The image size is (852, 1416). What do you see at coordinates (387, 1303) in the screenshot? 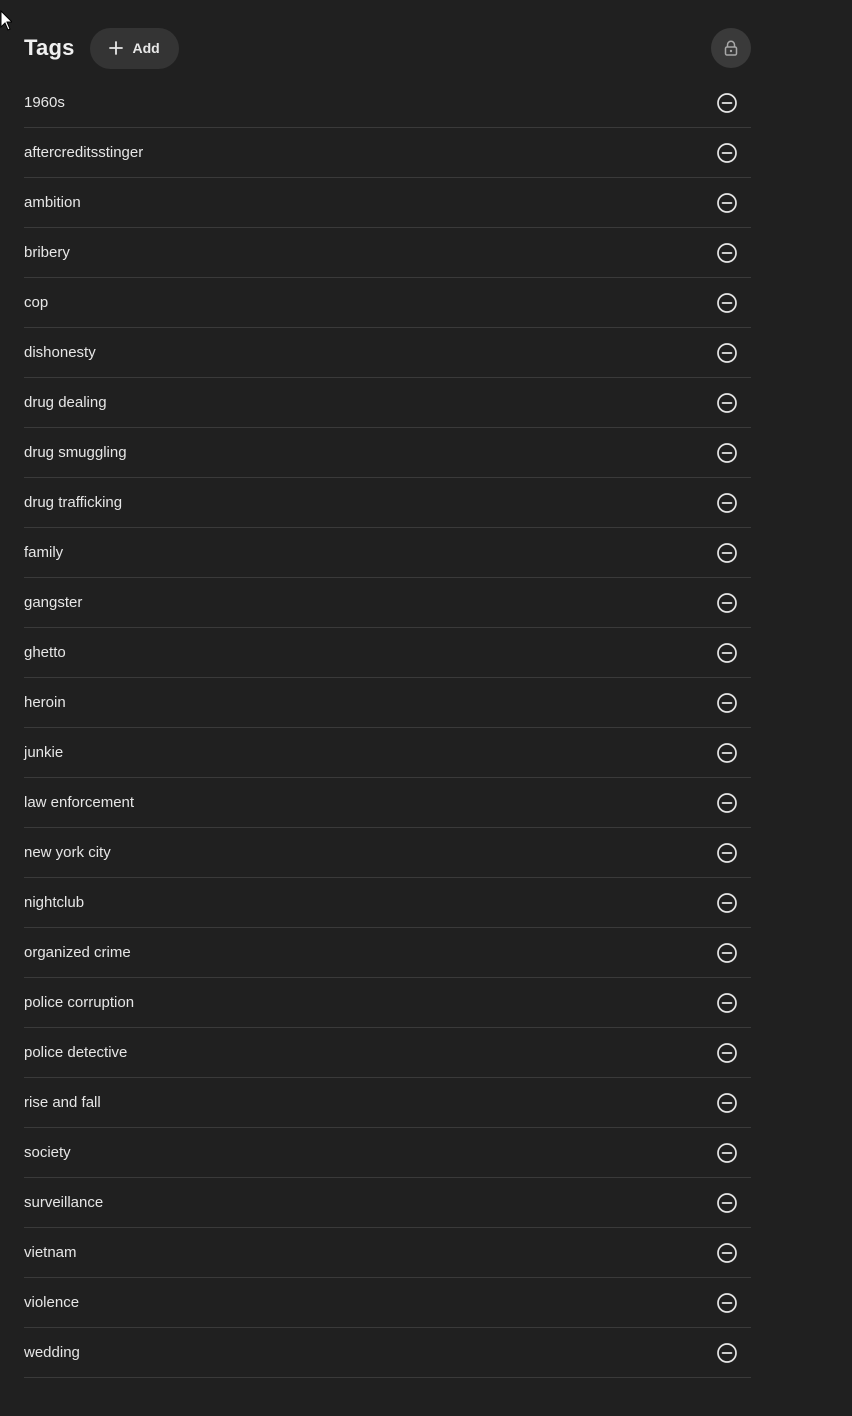
I see `tag-row: violence` at bounding box center [387, 1303].